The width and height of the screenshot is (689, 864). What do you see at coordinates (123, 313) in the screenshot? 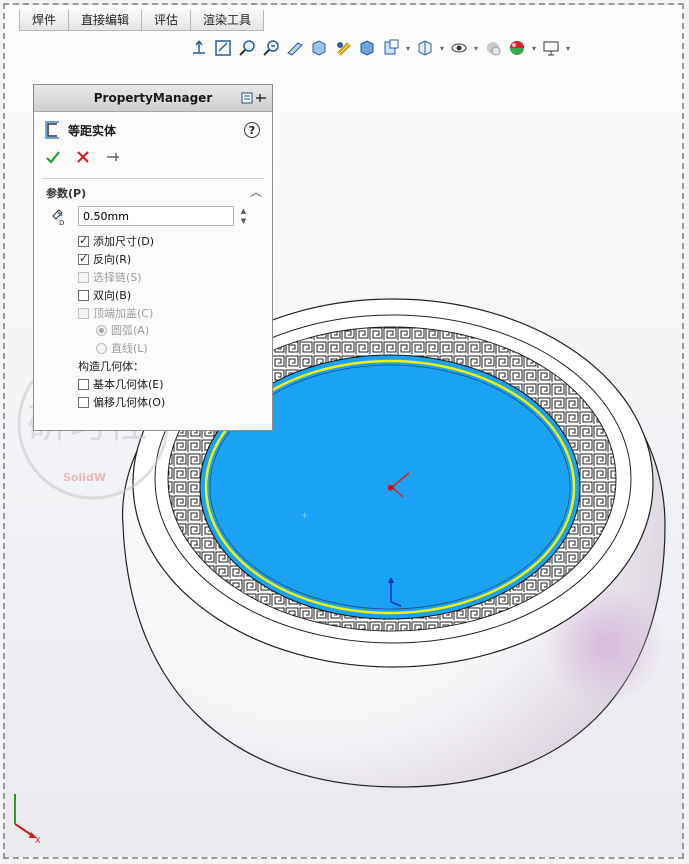
I see `cap-ends-label: 顶端加盖(C)` at bounding box center [123, 313].